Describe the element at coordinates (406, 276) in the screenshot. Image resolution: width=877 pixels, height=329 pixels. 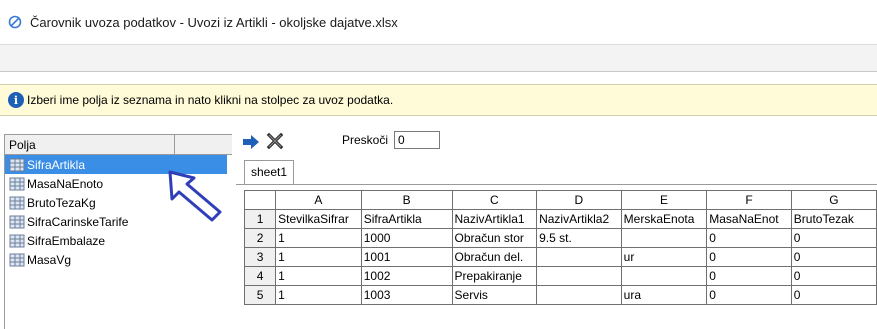
I see `grid-cell: 1002` at that location.